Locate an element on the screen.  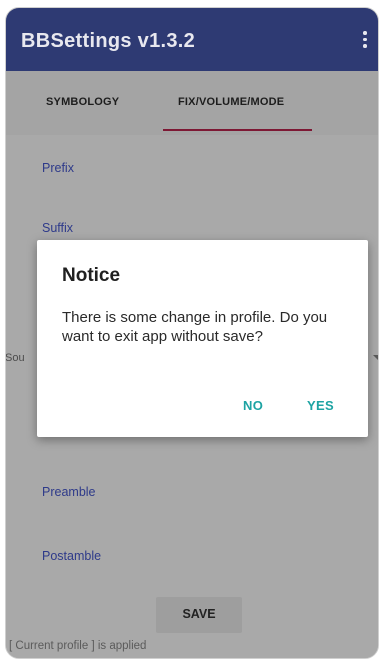
save-button-label: SAVE is located at coordinates (199, 614).